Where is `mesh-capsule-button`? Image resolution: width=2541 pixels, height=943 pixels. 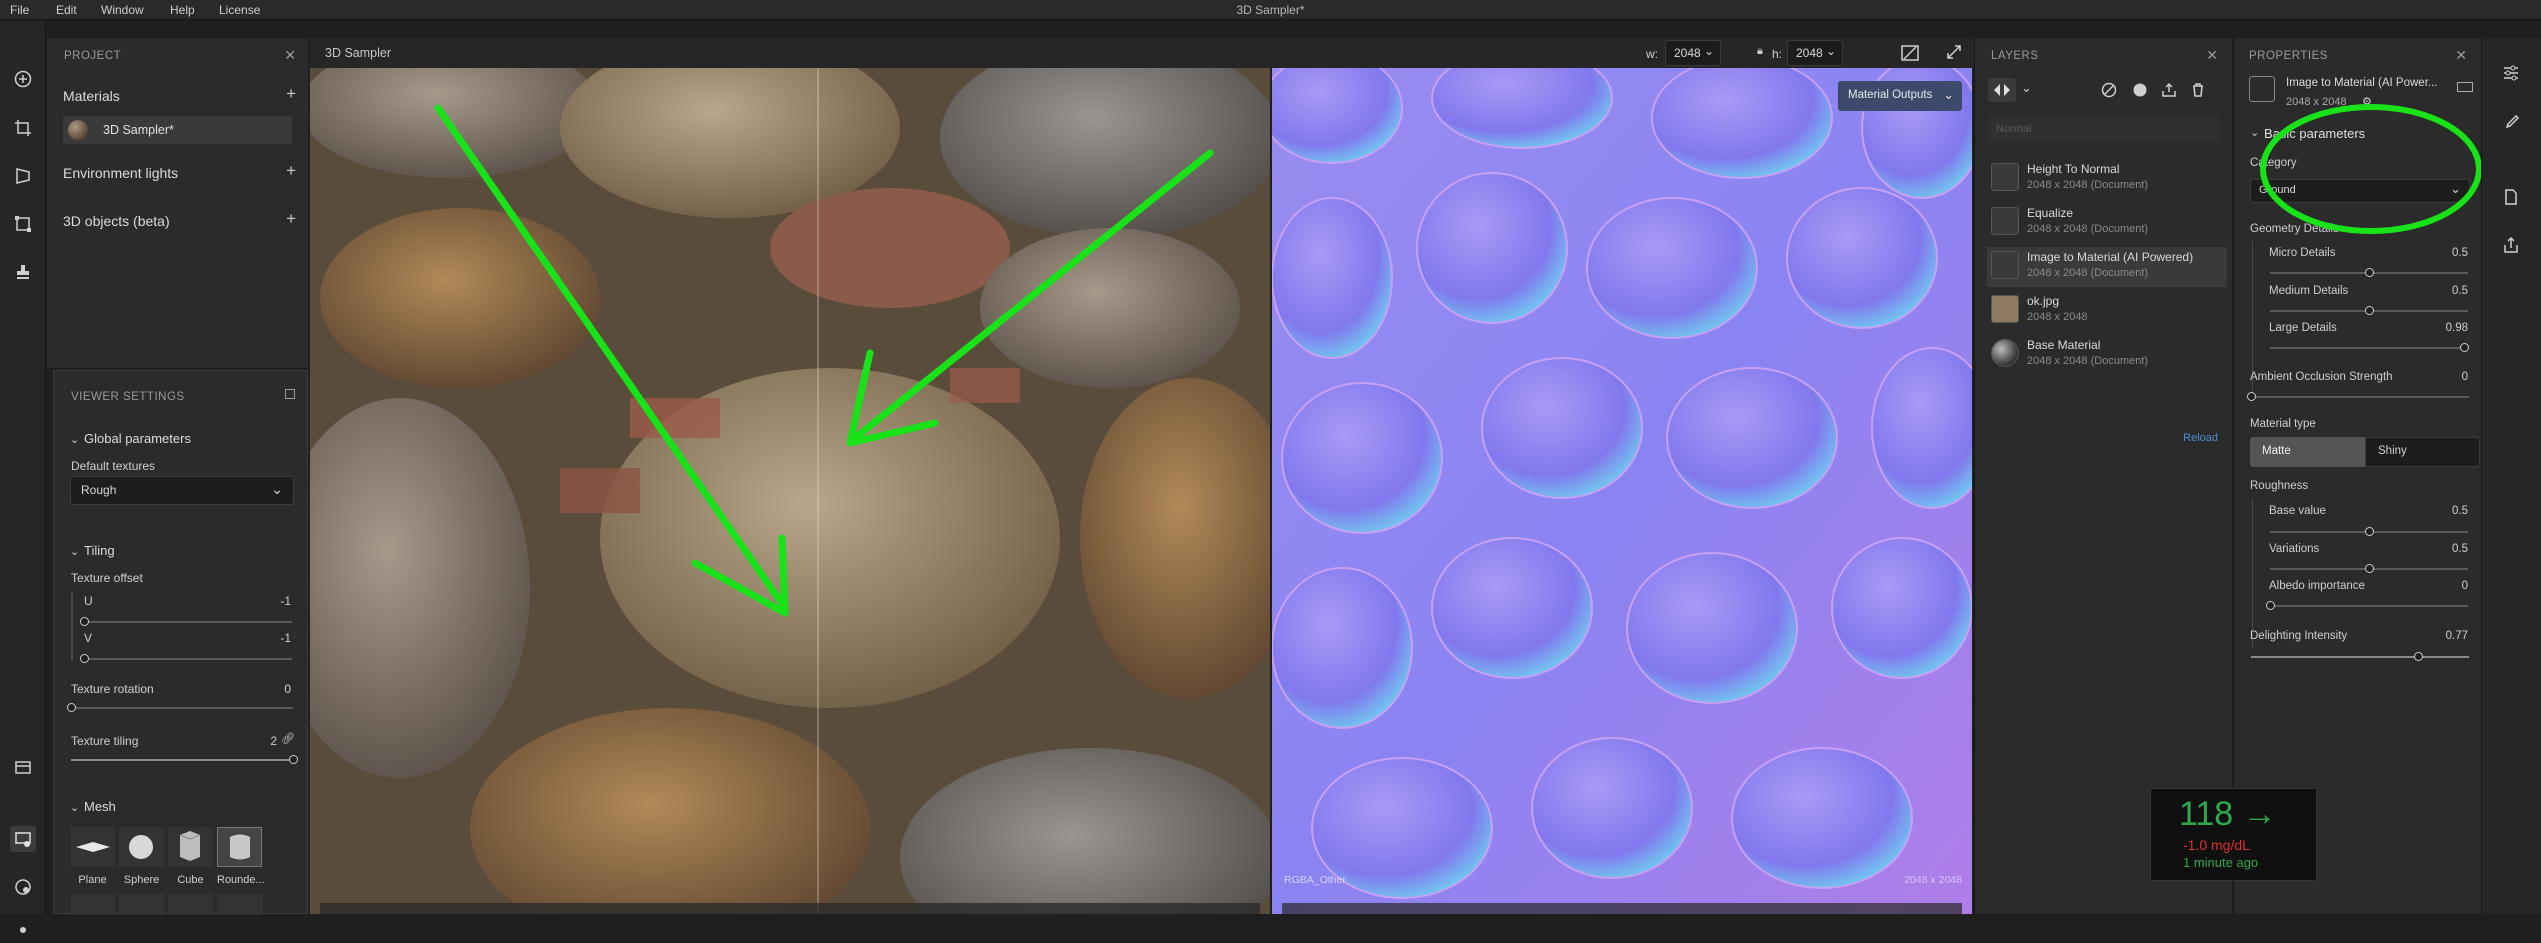 mesh-capsule-button is located at coordinates (141, 904).